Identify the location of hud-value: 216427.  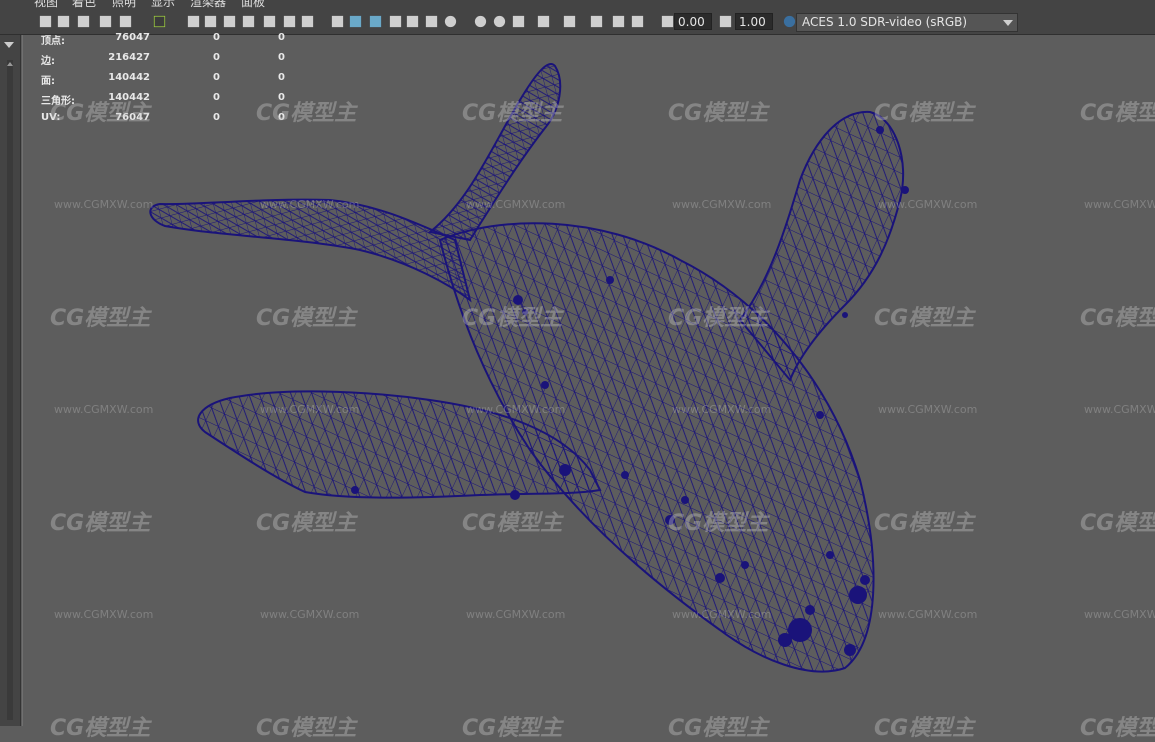
(129, 57).